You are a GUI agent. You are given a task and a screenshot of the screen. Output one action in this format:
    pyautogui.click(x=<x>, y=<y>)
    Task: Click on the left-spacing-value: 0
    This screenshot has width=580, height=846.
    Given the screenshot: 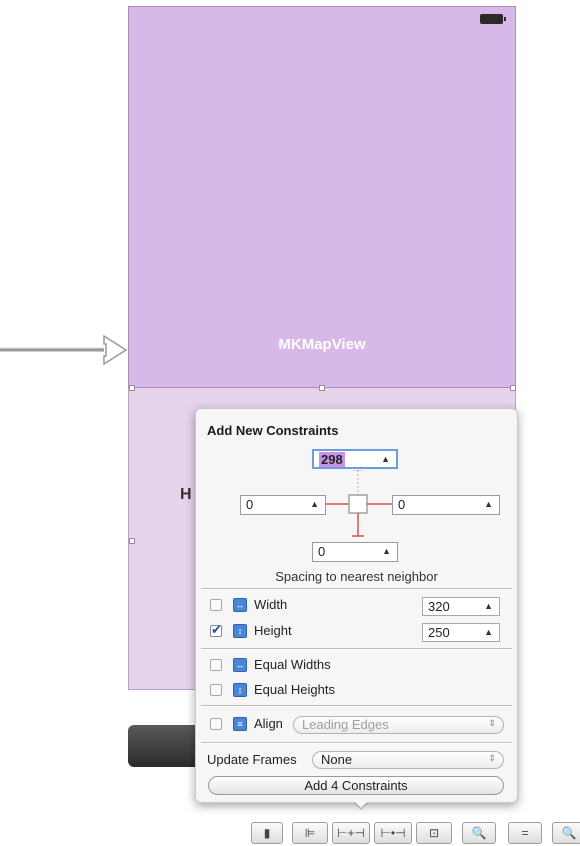 What is the action you would take?
    pyautogui.click(x=250, y=504)
    